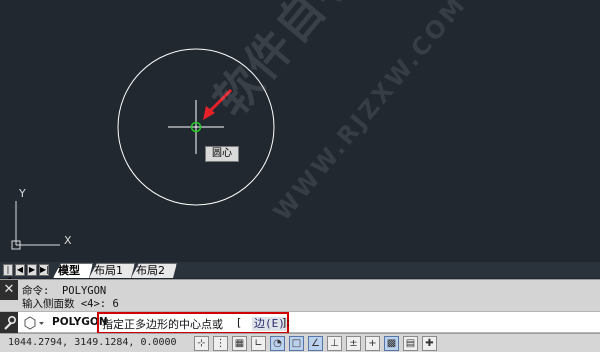 The width and height of the screenshot is (600, 352). I want to click on ortho-mode-icon: ∟, so click(258, 343).